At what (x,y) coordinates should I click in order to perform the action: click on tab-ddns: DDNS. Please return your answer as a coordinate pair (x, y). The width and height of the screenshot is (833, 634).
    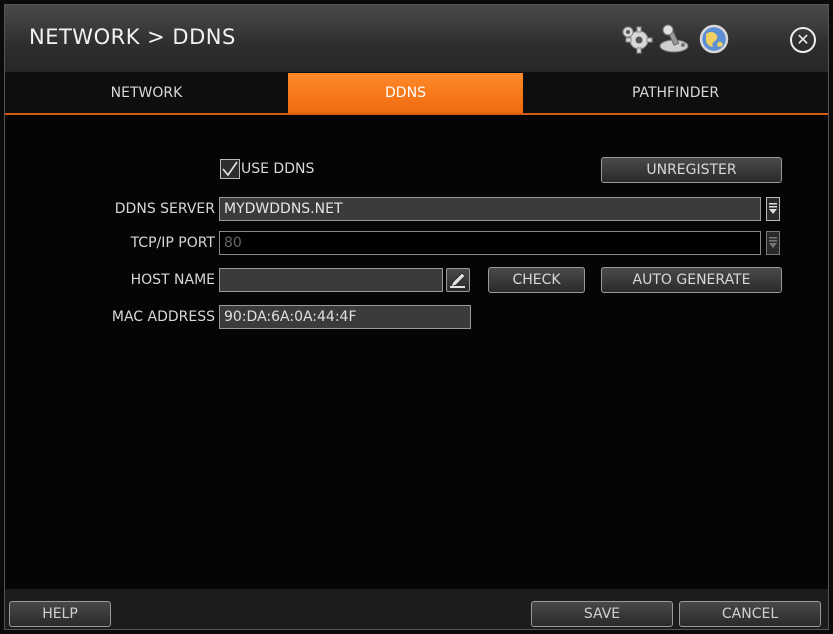
    Looking at the image, I should click on (405, 93).